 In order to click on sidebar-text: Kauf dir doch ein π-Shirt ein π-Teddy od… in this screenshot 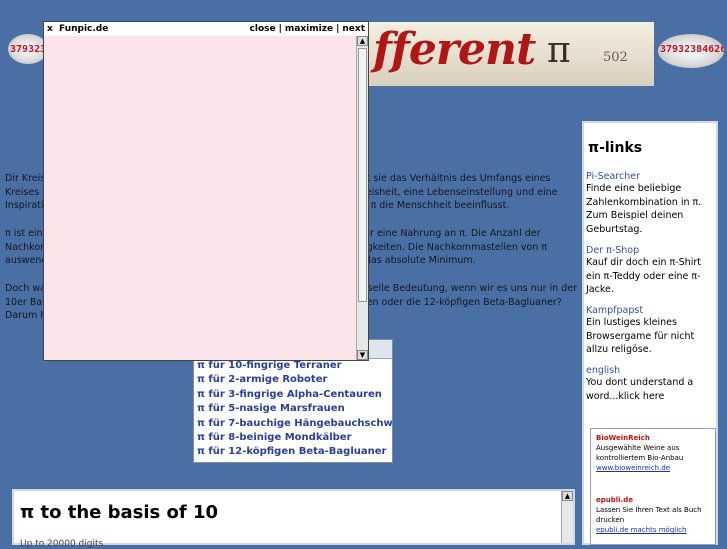, I will do `click(643, 276)`.